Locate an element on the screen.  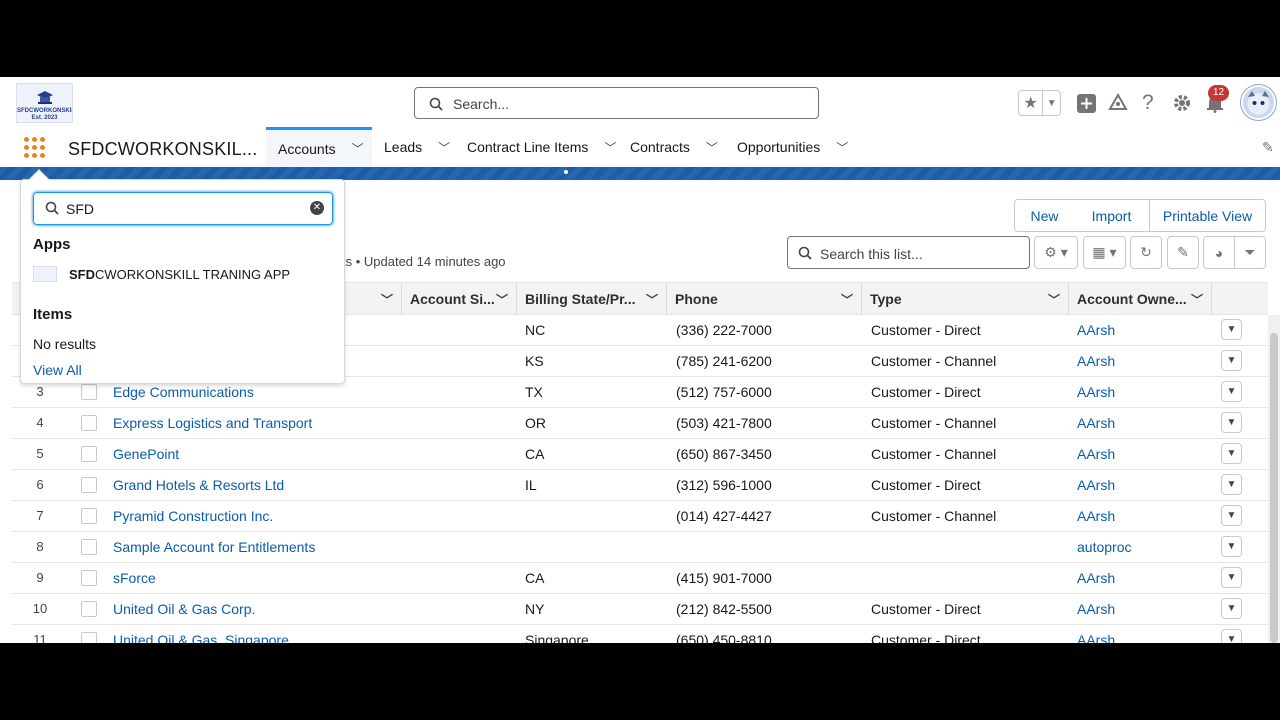
tab-contract-line-items: Contract Line Items ﹀ is located at coordinates (536, 147).